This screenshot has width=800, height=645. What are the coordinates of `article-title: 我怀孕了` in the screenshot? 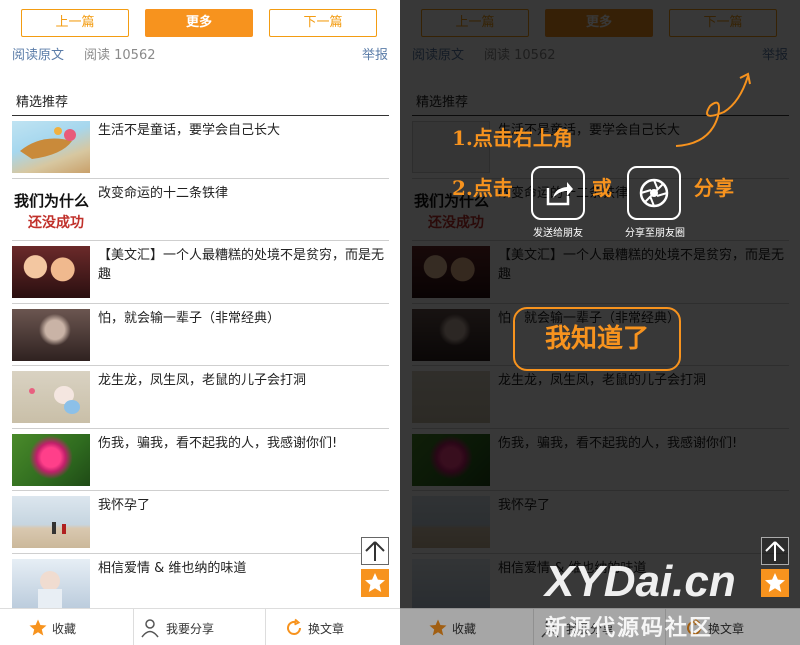 It's located at (124, 505).